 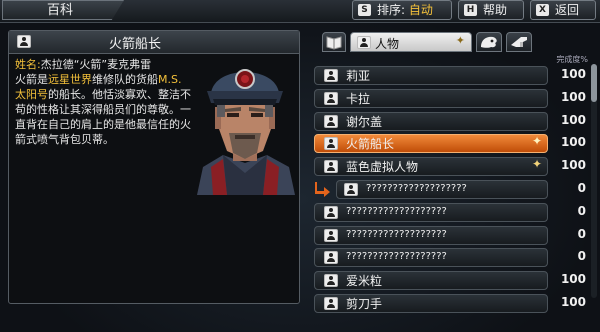 I want to click on detail-header: 火箭船长, so click(x=154, y=42).